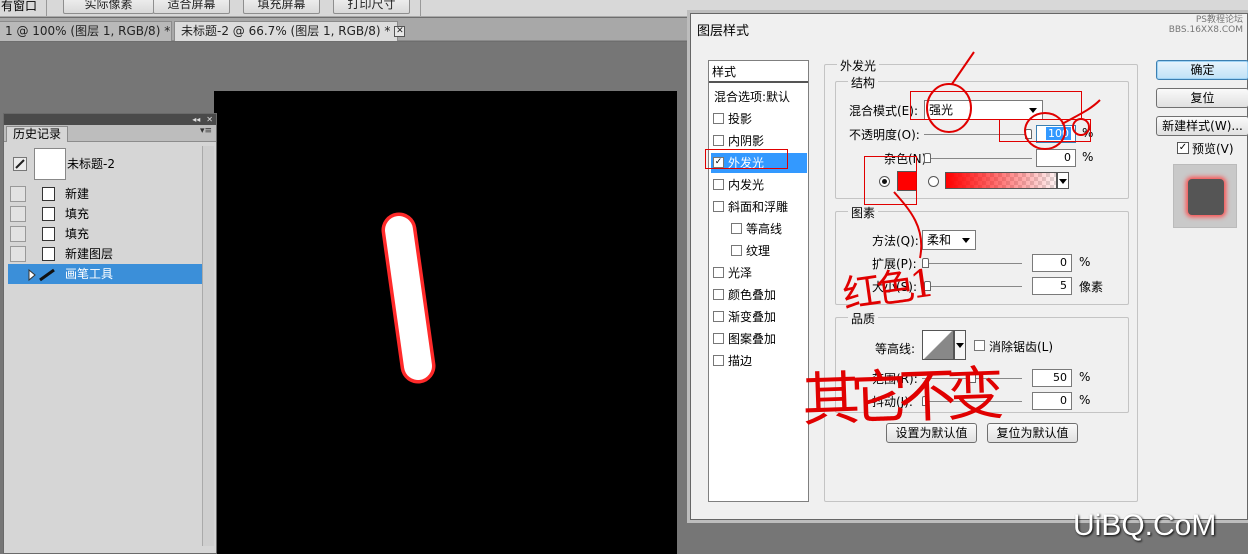 This screenshot has width=1248, height=554. I want to click on annotation-note-unchanged: 其它不变, so click(898, 397).